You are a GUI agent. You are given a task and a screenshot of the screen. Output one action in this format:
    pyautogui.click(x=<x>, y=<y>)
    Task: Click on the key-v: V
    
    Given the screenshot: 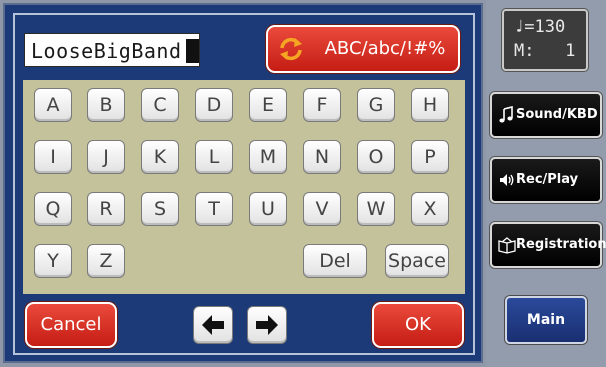 What is the action you would take?
    pyautogui.click(x=322, y=209)
    